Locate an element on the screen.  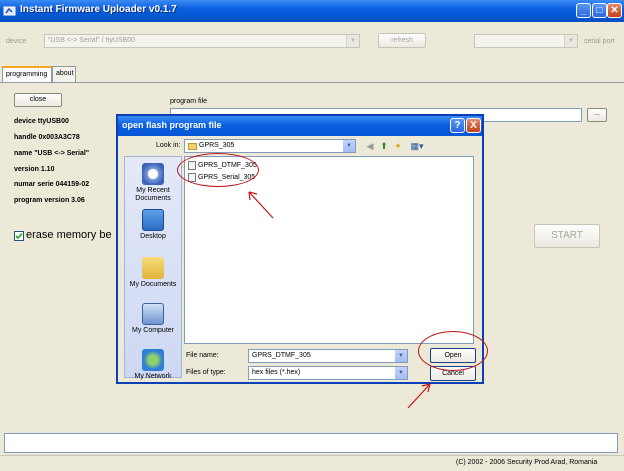
start-button: START is located at coordinates (567, 236).